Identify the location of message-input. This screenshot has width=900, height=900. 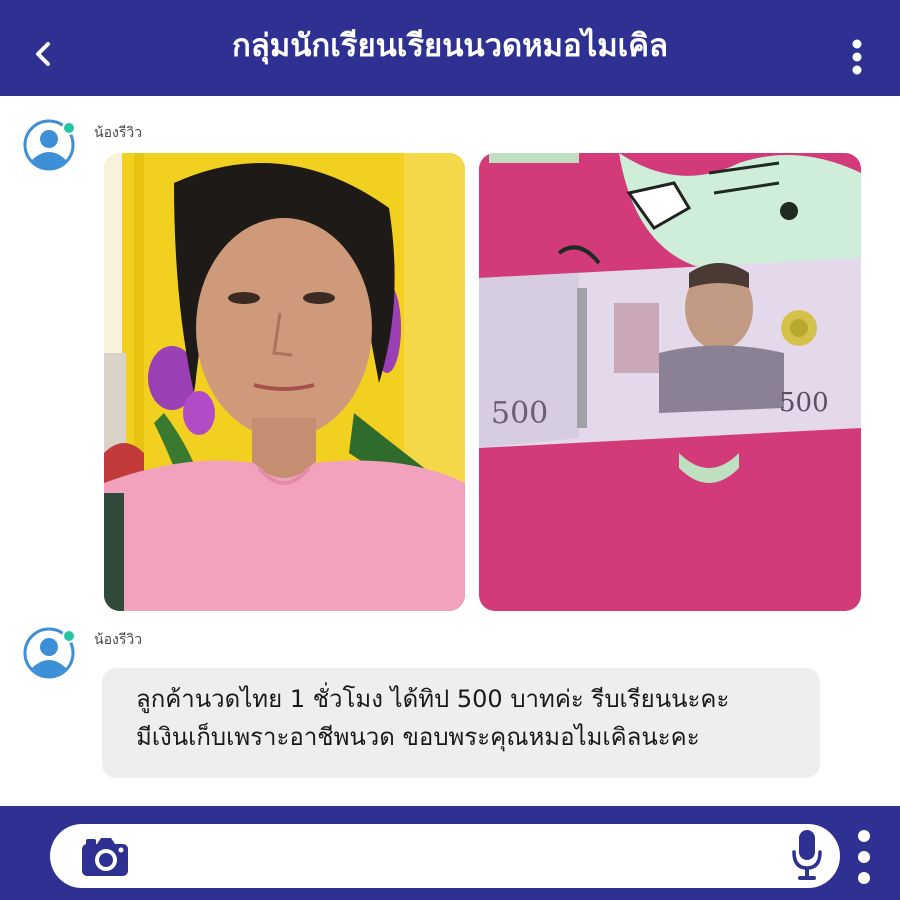
(445, 856).